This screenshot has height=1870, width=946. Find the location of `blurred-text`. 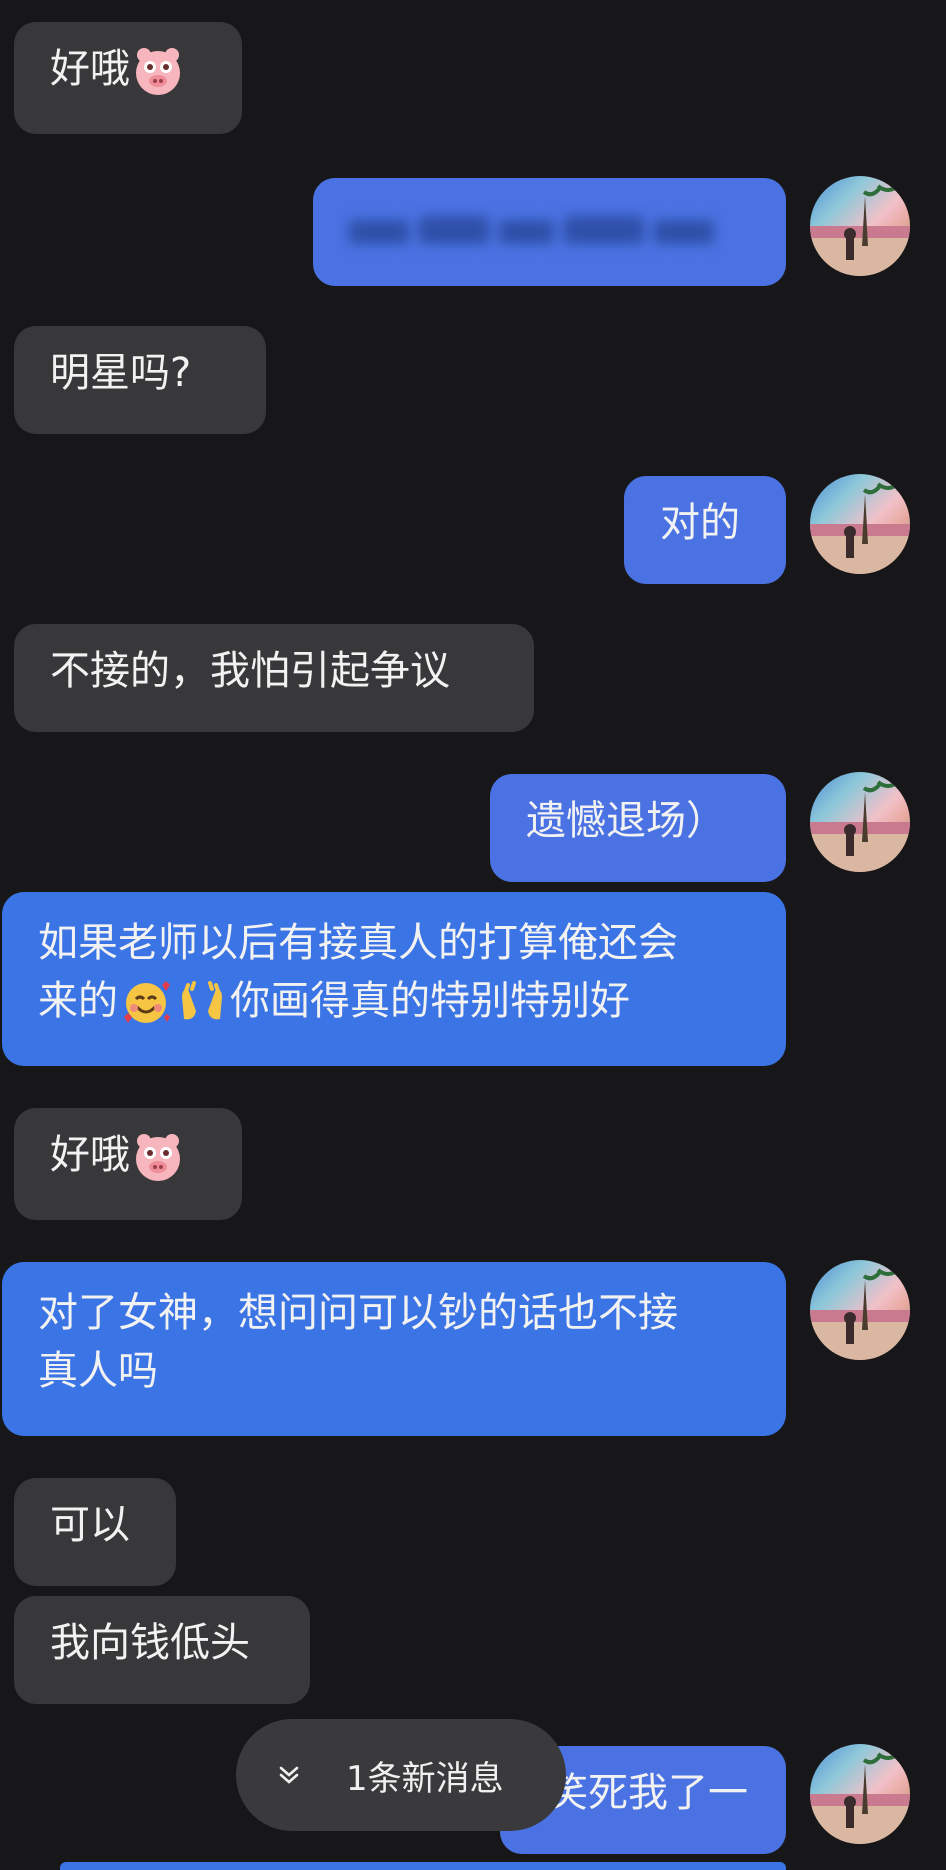

blurred-text is located at coordinates (549, 232).